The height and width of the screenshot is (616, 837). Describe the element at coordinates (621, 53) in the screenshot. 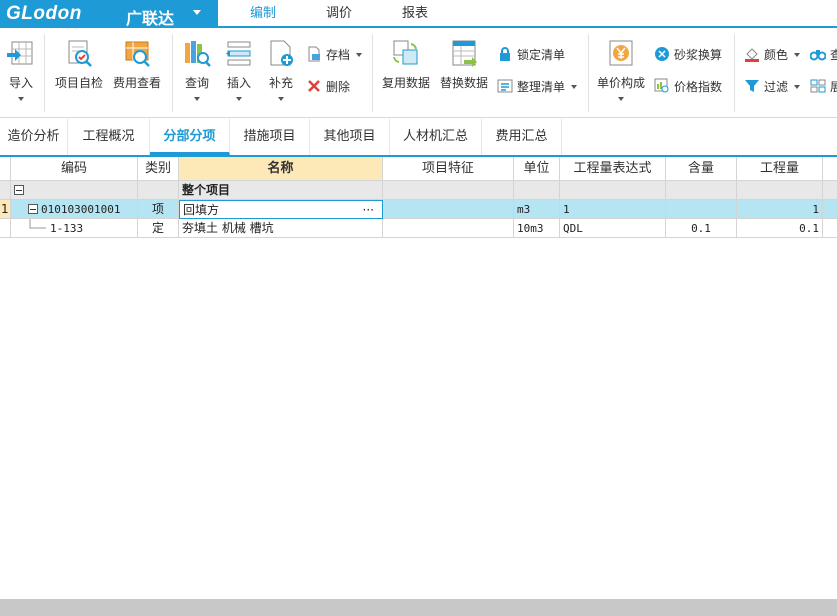

I see `yen-icon` at that location.